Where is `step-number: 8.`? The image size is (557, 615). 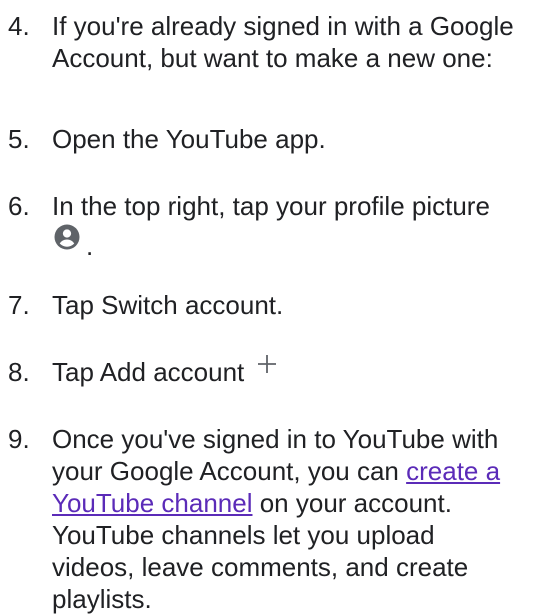
step-number: 8. is located at coordinates (19, 372).